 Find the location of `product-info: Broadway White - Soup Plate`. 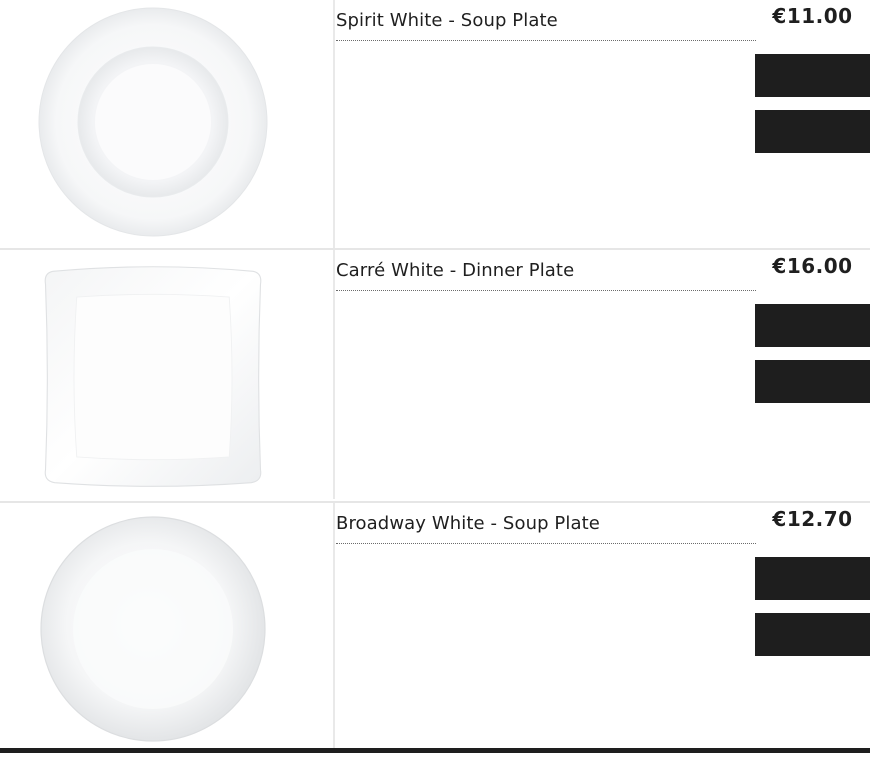

product-info: Broadway White - Soup Plate is located at coordinates (546, 523).